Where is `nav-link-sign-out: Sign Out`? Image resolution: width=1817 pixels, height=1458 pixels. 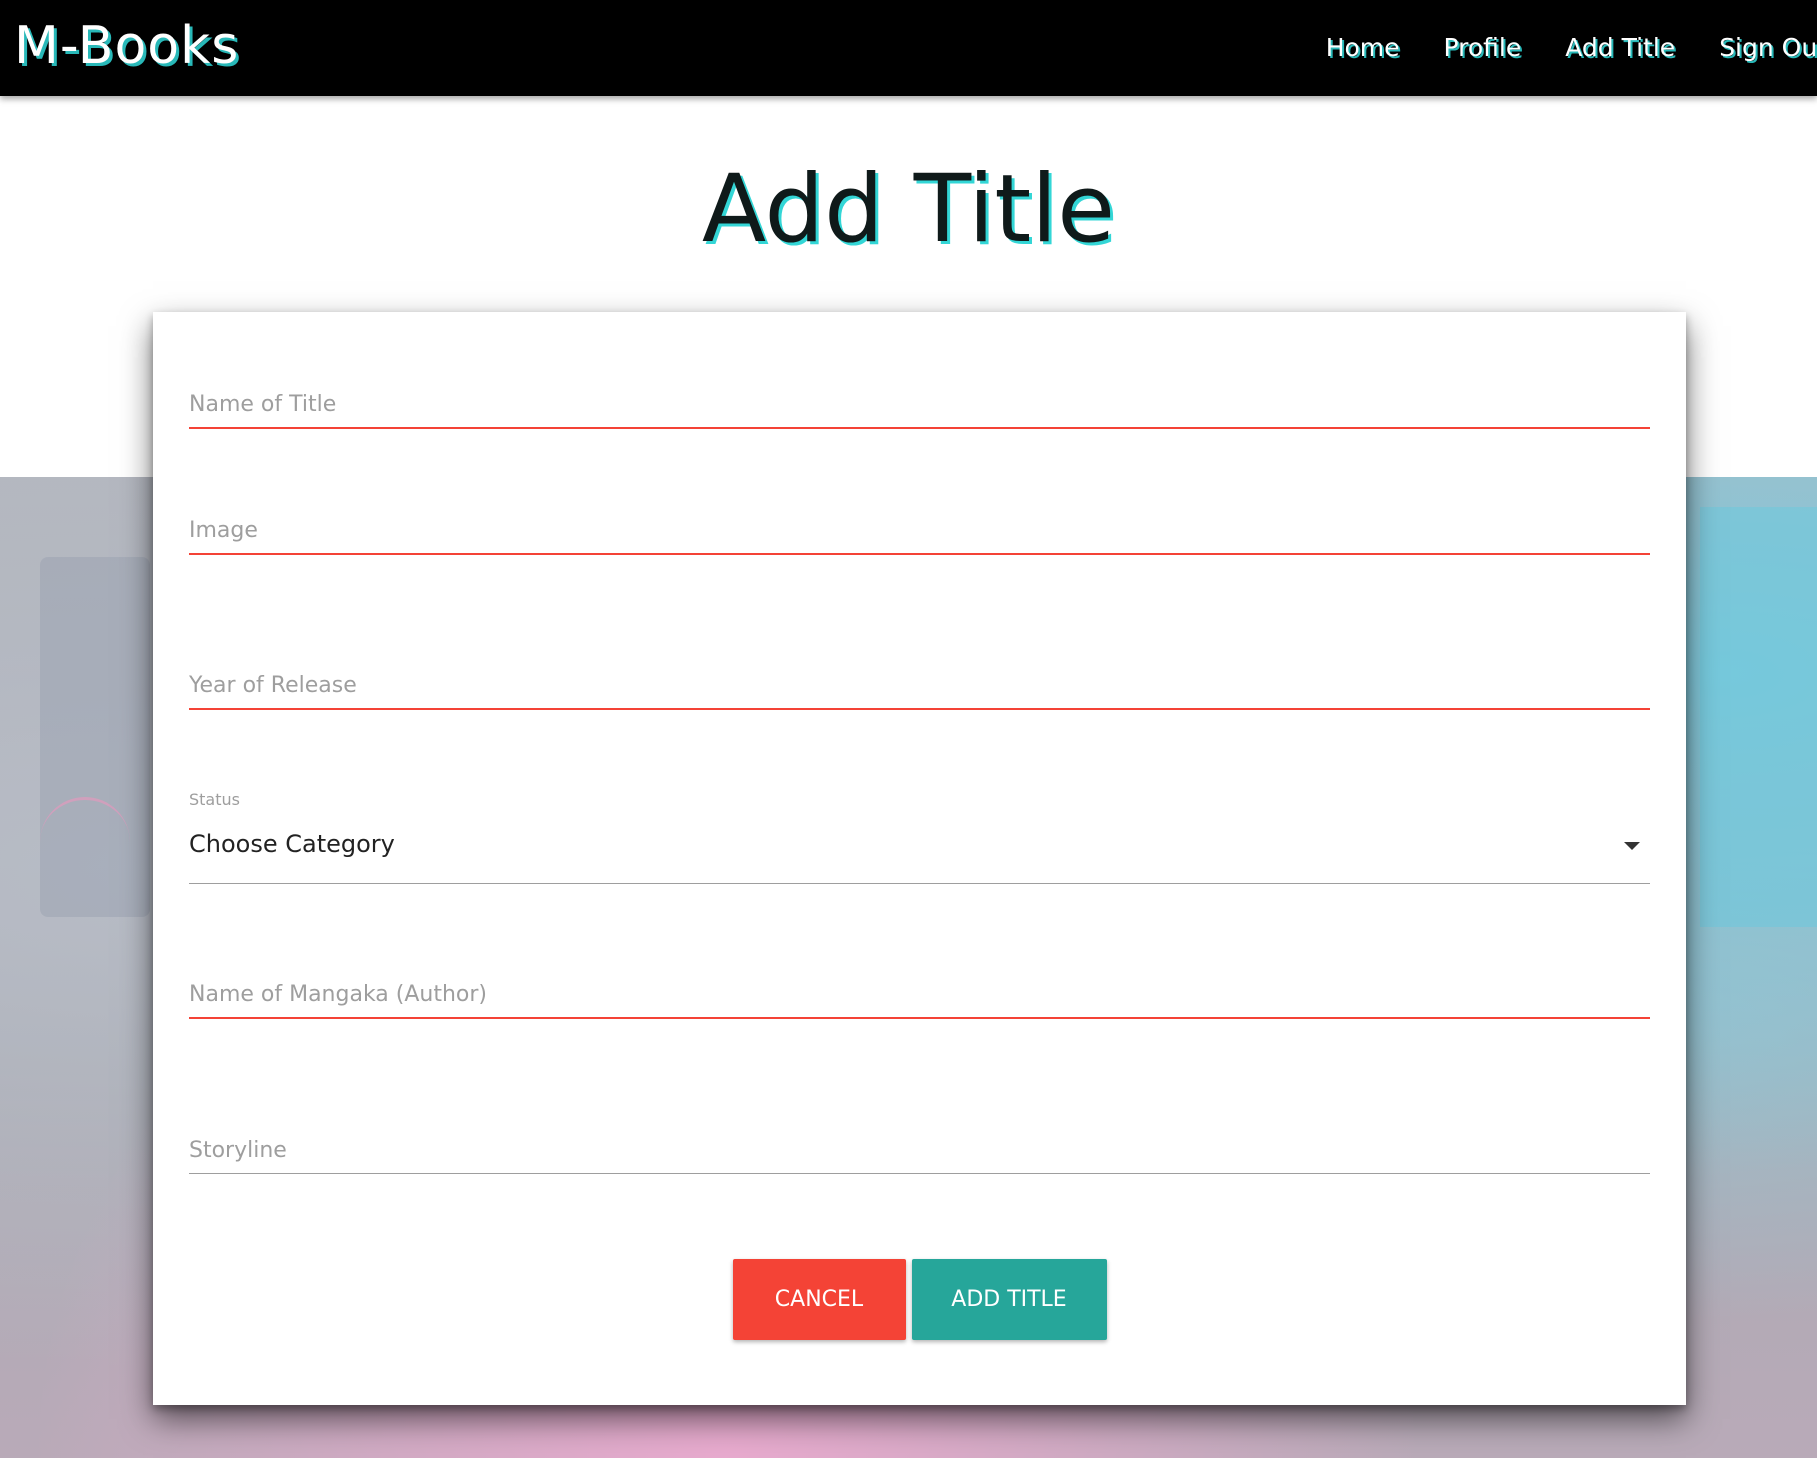 nav-link-sign-out: Sign Out is located at coordinates (1768, 48).